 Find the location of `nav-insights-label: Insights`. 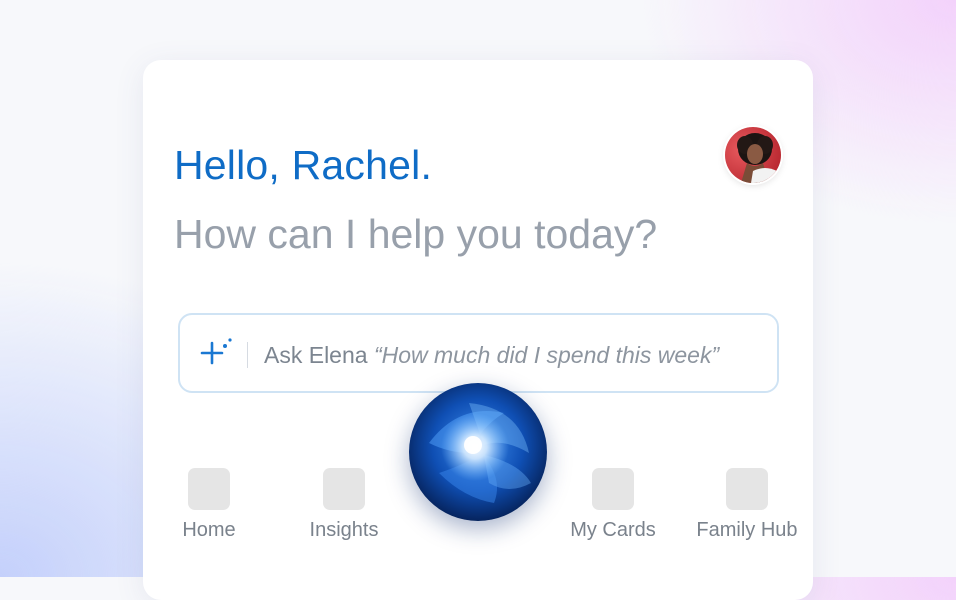

nav-insights-label: Insights is located at coordinates (344, 530).